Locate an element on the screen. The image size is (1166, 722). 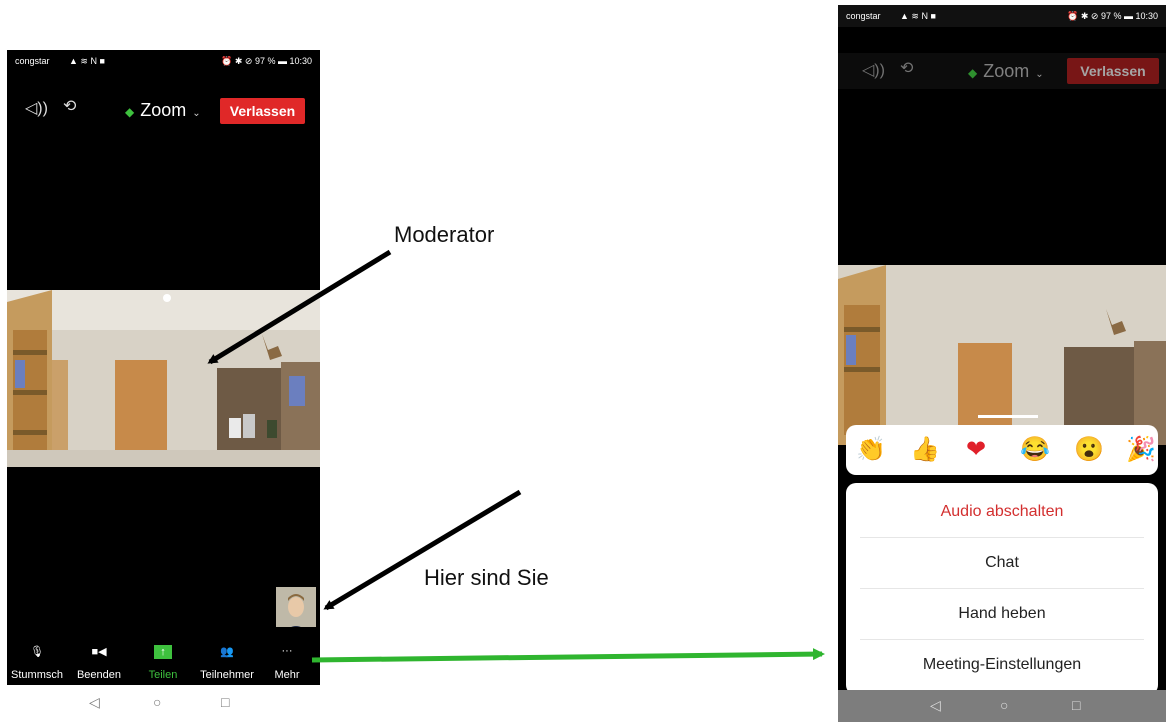
self-arrow is located at coordinates (422, 550).